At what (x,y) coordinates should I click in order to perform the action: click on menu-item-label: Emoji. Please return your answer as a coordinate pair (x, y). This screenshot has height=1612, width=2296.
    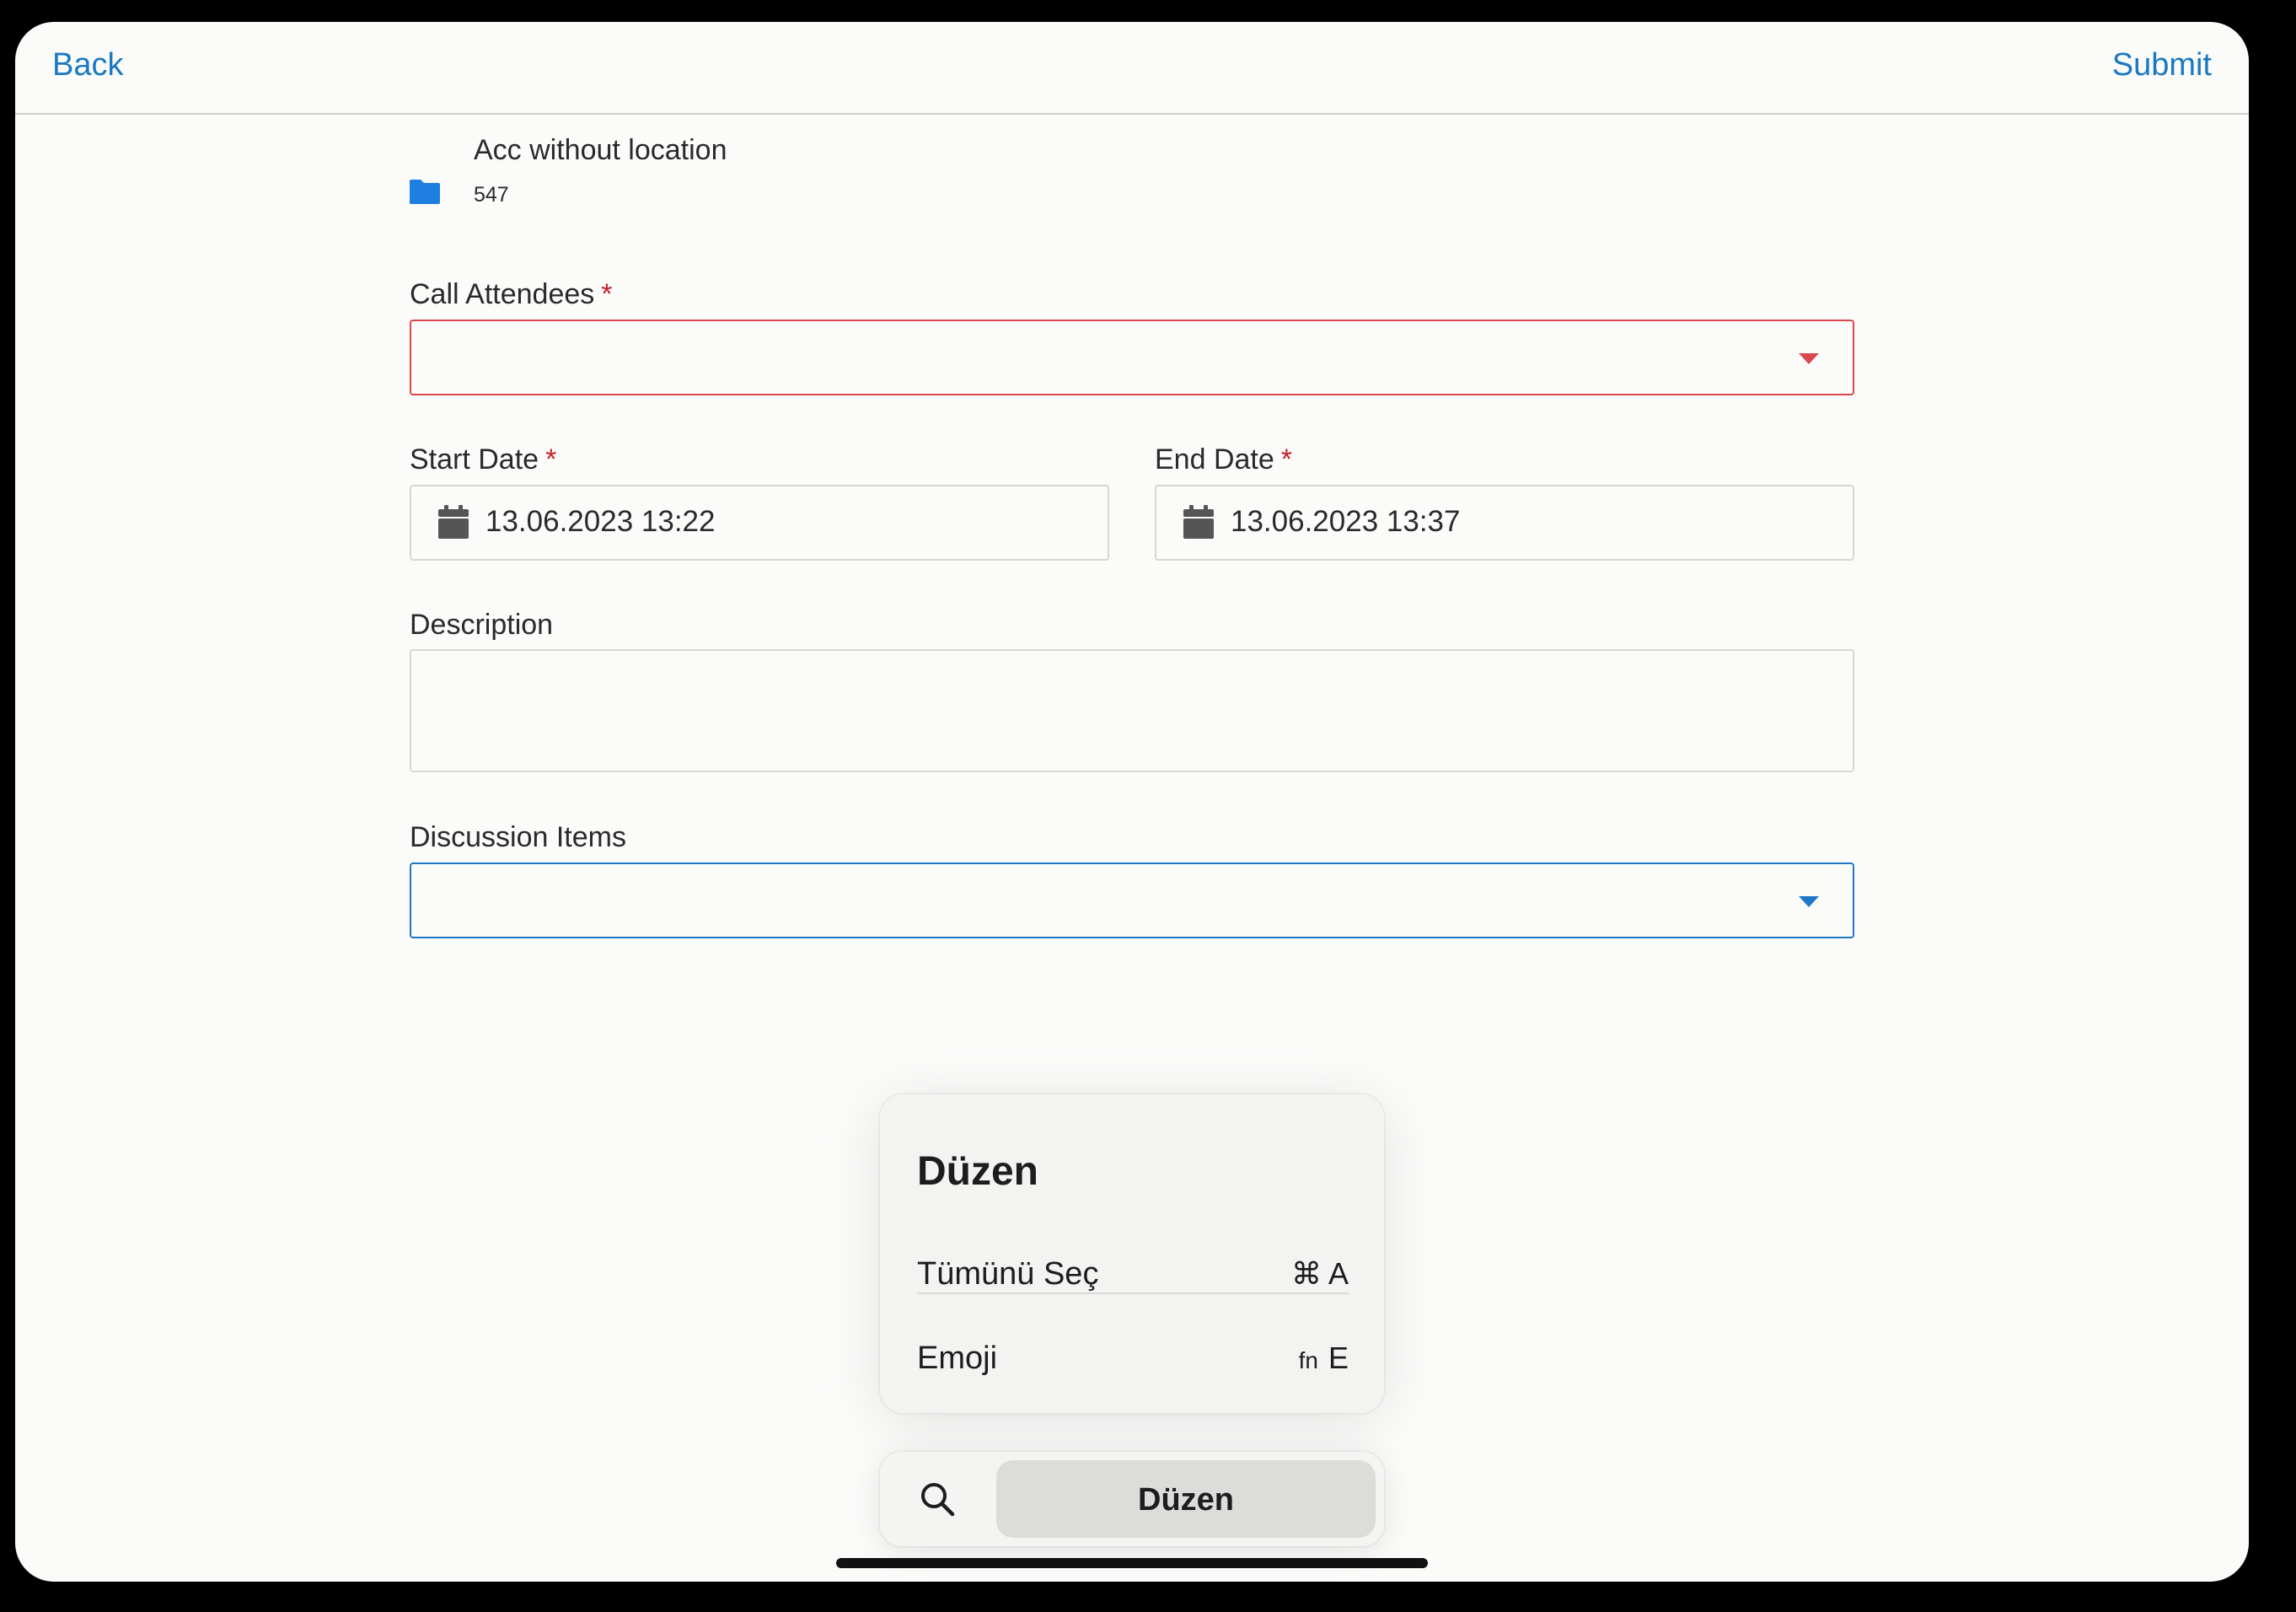
    Looking at the image, I should click on (957, 1359).